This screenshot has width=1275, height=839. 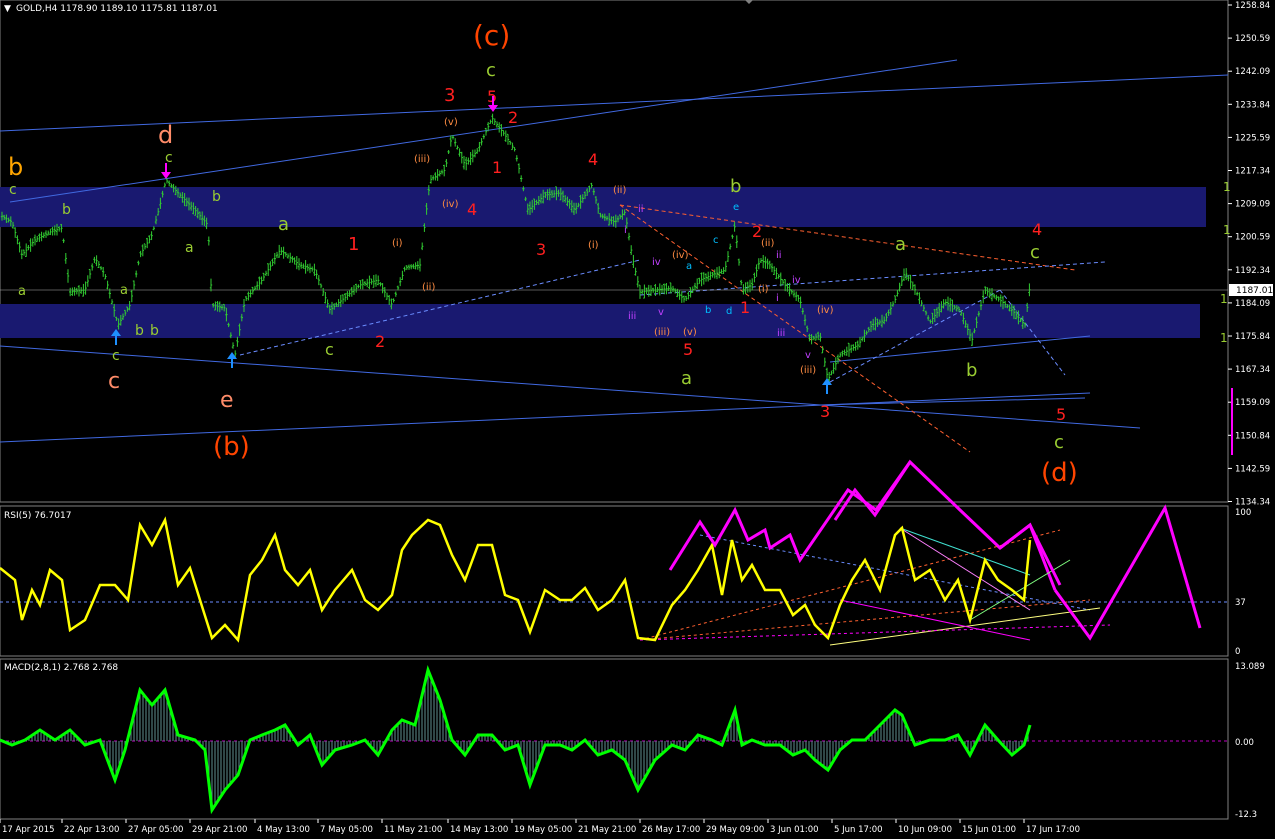 What do you see at coordinates (1252, 205) in the screenshot?
I see `price-tick-label: 1209.09` at bounding box center [1252, 205].